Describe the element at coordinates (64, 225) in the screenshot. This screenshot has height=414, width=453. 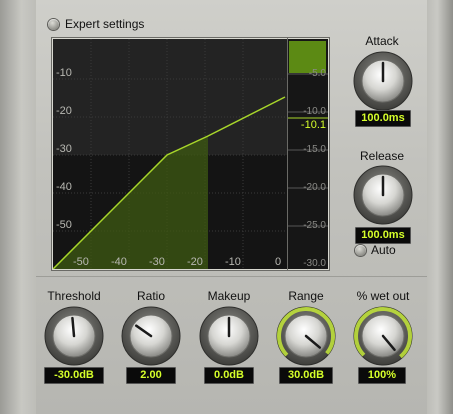
I see `y-tick: -50` at that location.